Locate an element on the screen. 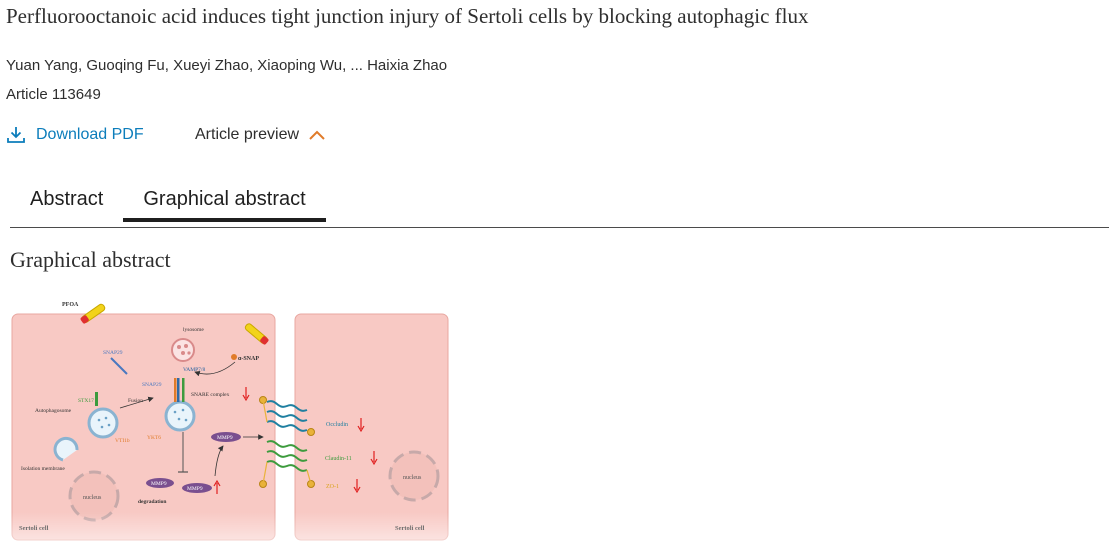 The image size is (1117, 544). lysosome-label: lysosome is located at coordinates (193, 330).